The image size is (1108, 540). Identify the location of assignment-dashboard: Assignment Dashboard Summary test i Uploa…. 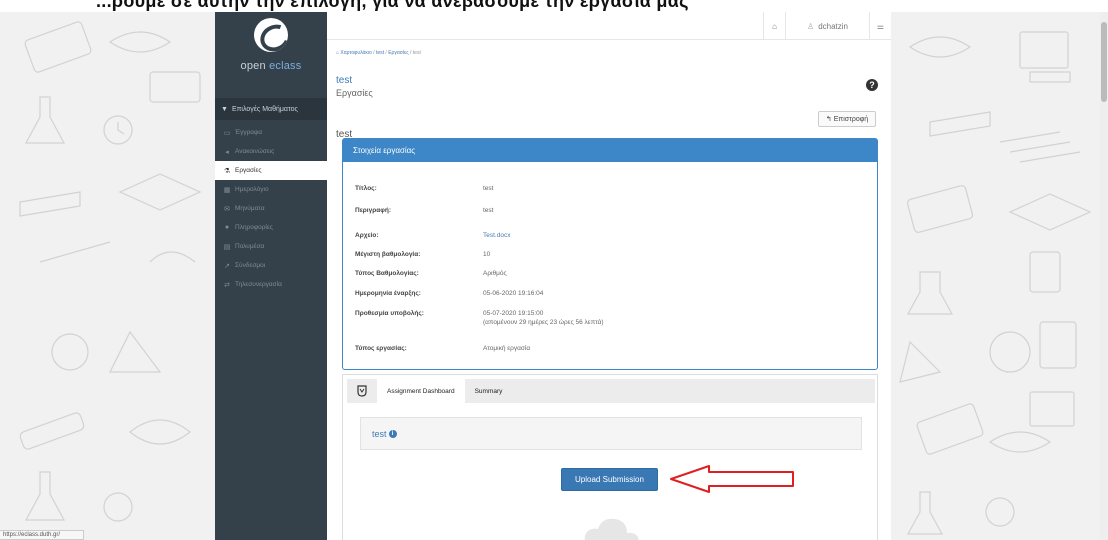
(610, 457).